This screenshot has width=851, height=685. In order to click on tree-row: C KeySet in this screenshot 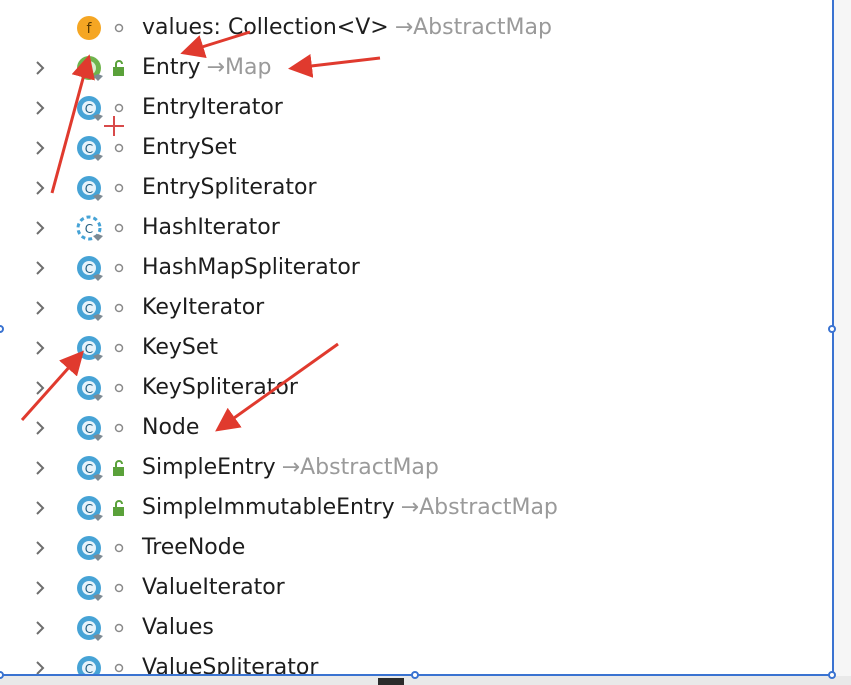, I will do `click(416, 348)`.